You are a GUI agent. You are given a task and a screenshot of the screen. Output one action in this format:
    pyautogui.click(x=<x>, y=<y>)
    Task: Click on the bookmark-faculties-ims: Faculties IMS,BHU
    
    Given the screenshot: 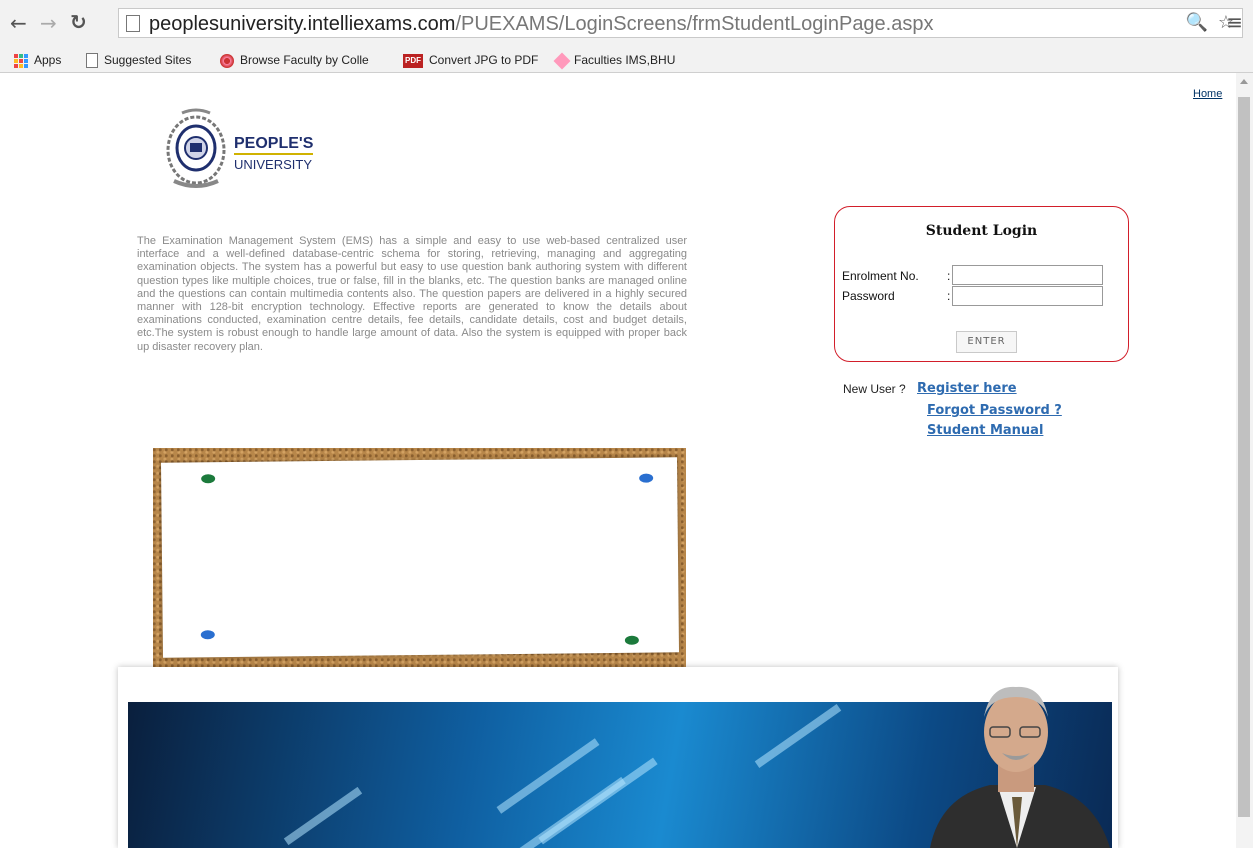 What is the action you would take?
    pyautogui.click(x=614, y=61)
    